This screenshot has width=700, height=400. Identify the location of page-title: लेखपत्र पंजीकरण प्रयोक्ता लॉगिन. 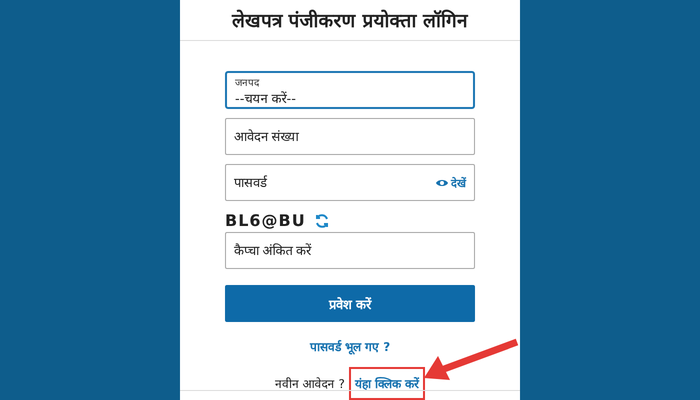
(350, 20).